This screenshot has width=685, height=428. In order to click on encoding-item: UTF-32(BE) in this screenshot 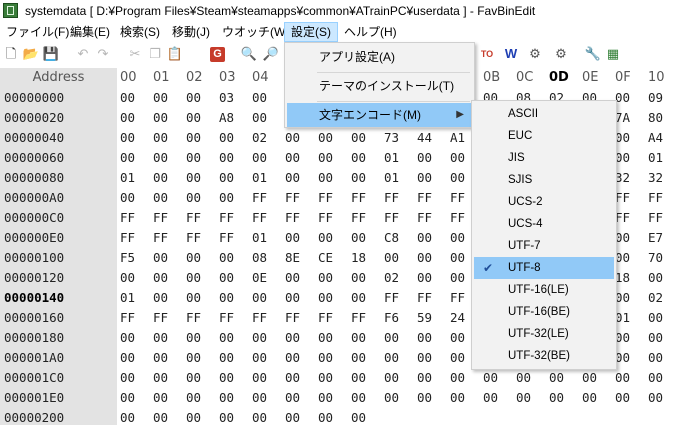, I will do `click(544, 356)`.